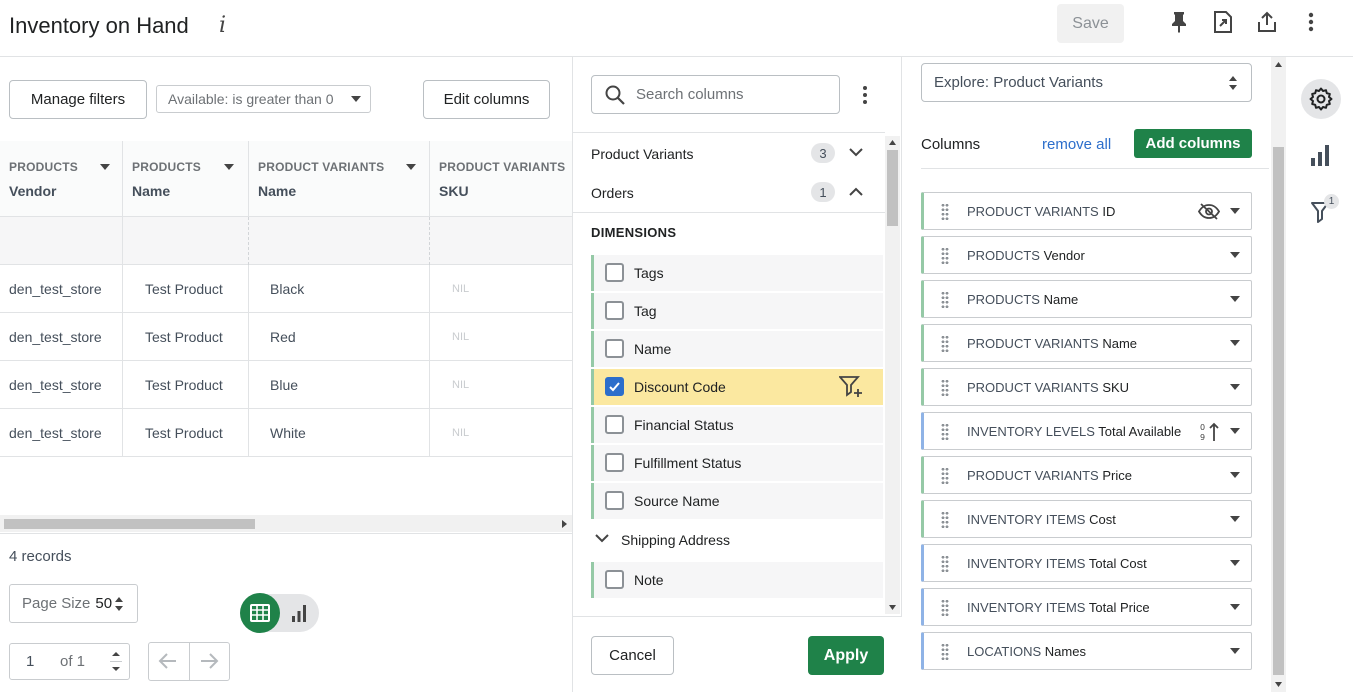 The image size is (1353, 692). Describe the element at coordinates (1086, 82) in the screenshot. I see `explore-select: Explore: Product Variants` at that location.